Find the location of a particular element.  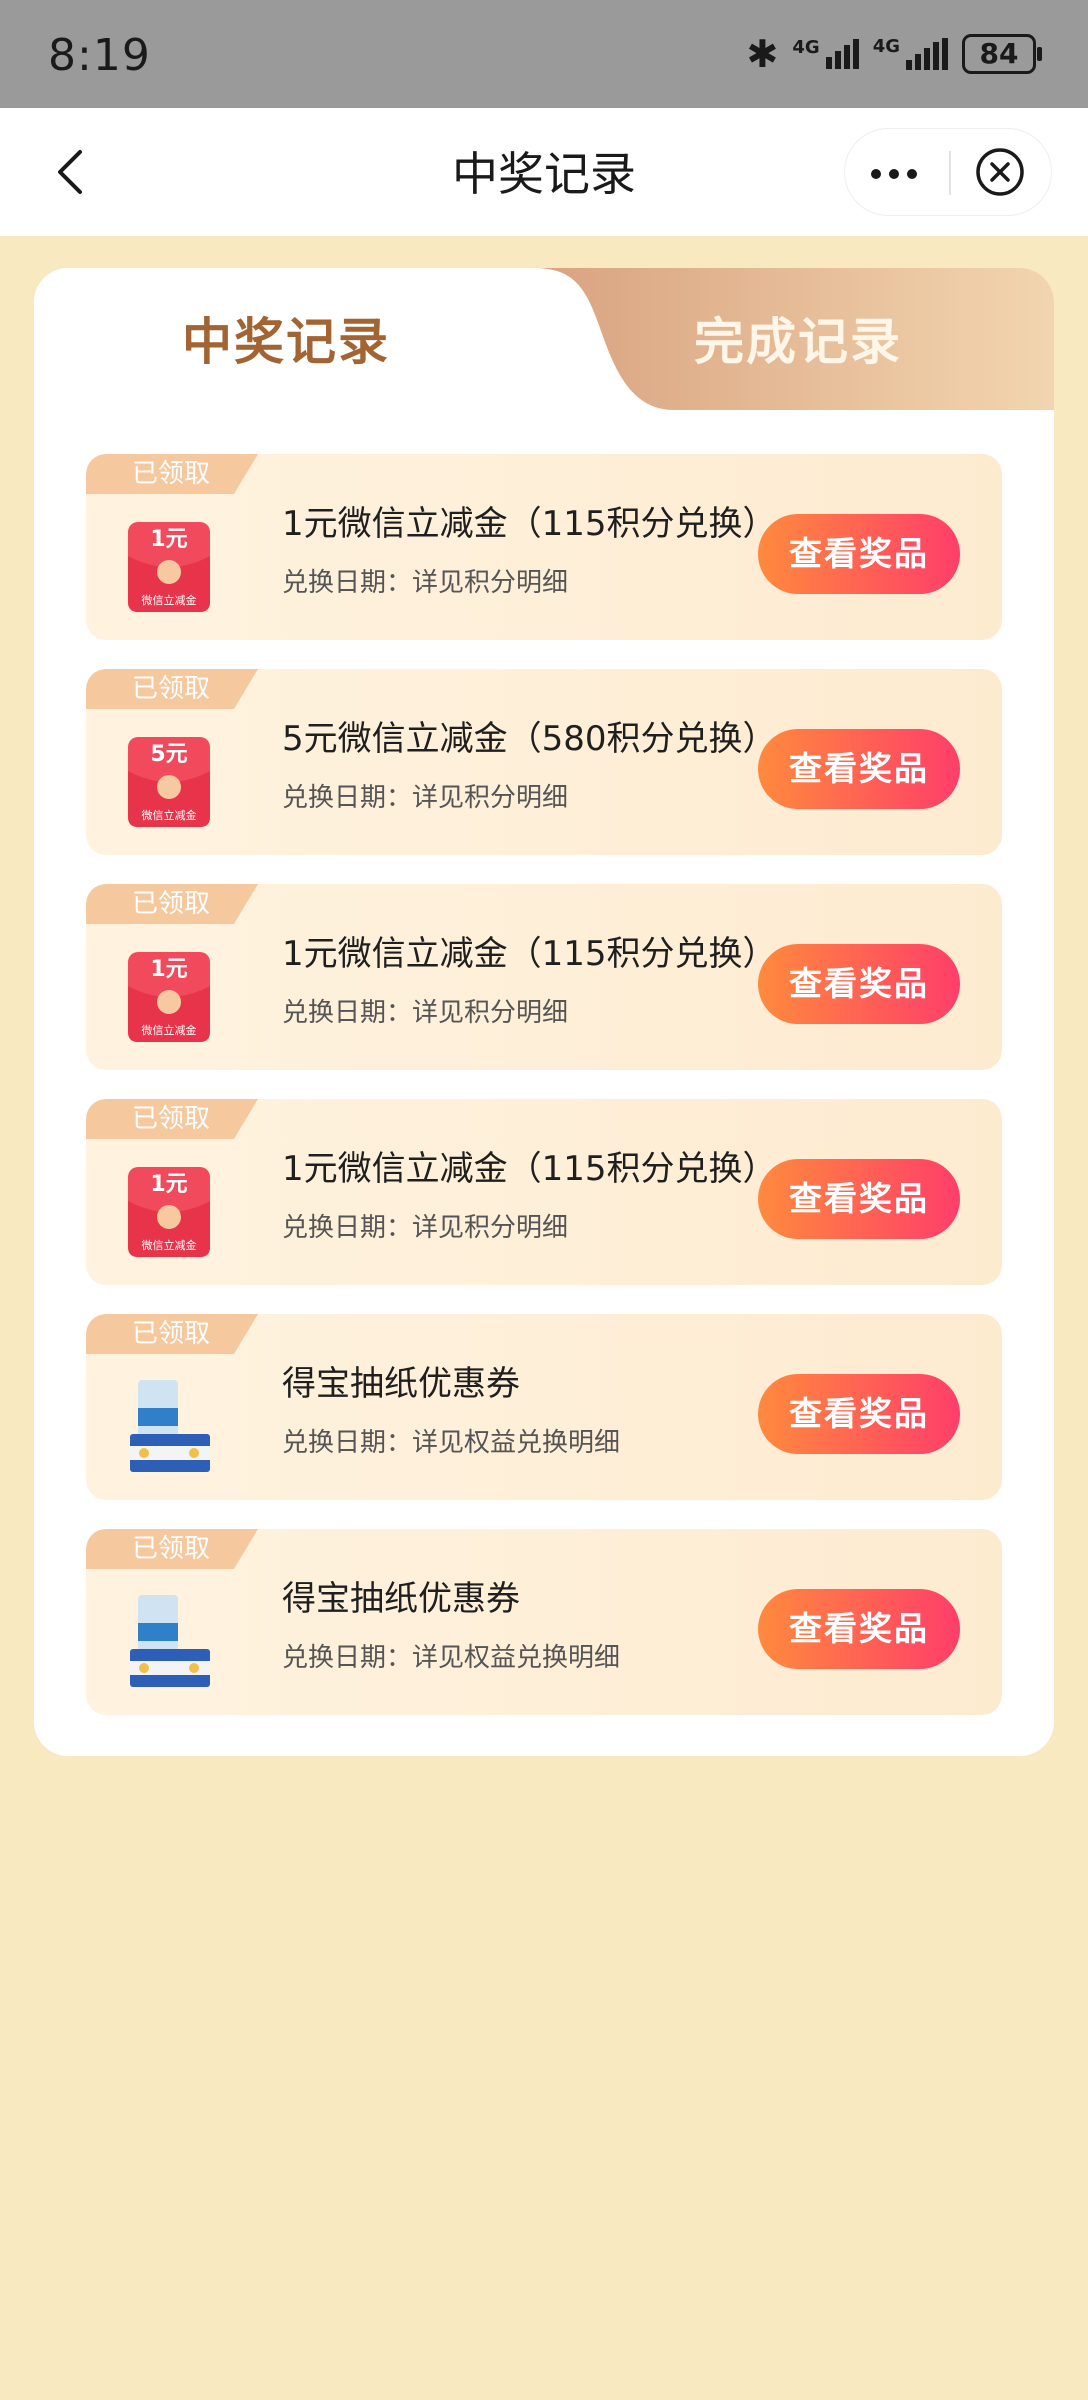

record-title: 5元微信立减金（580积分兑换） is located at coordinates (529, 739).